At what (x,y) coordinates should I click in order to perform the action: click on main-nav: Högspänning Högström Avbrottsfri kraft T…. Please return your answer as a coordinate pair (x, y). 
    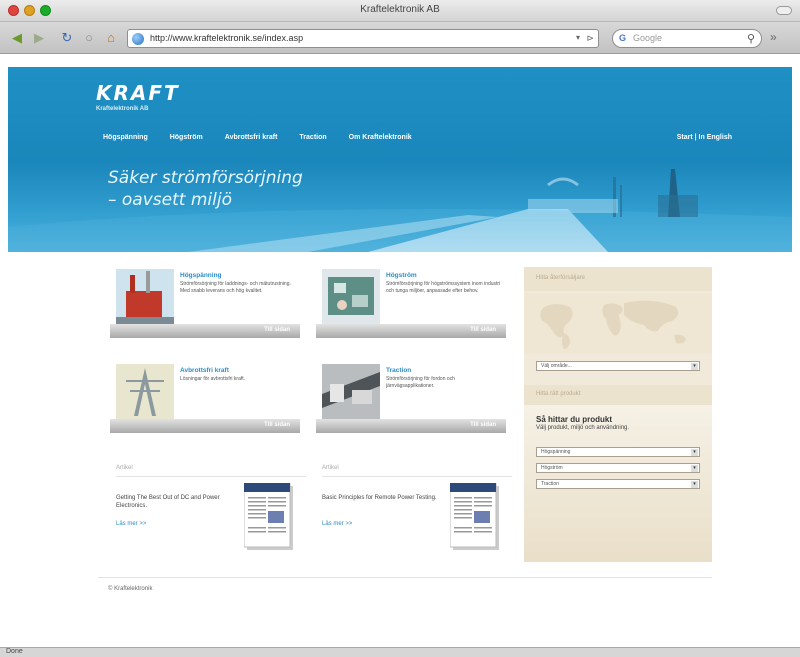
    Looking at the image, I should click on (268, 137).